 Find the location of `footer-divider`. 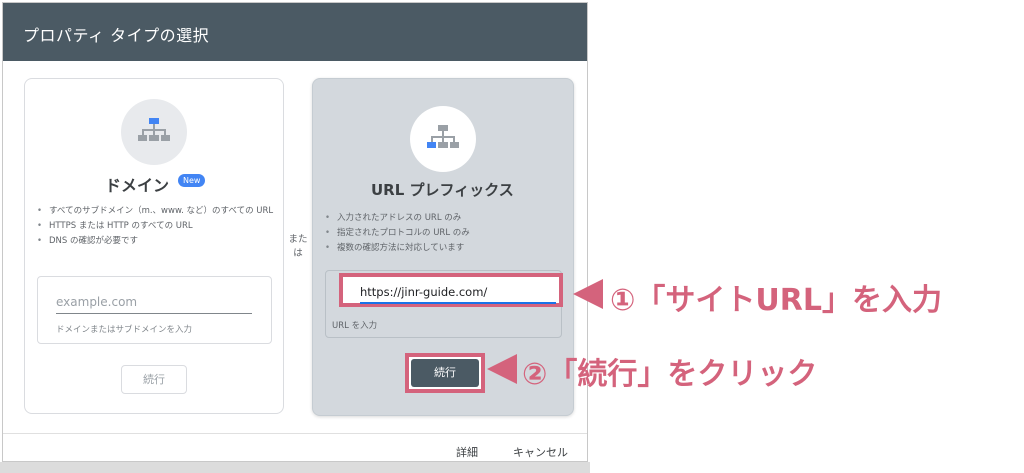

footer-divider is located at coordinates (295, 433).